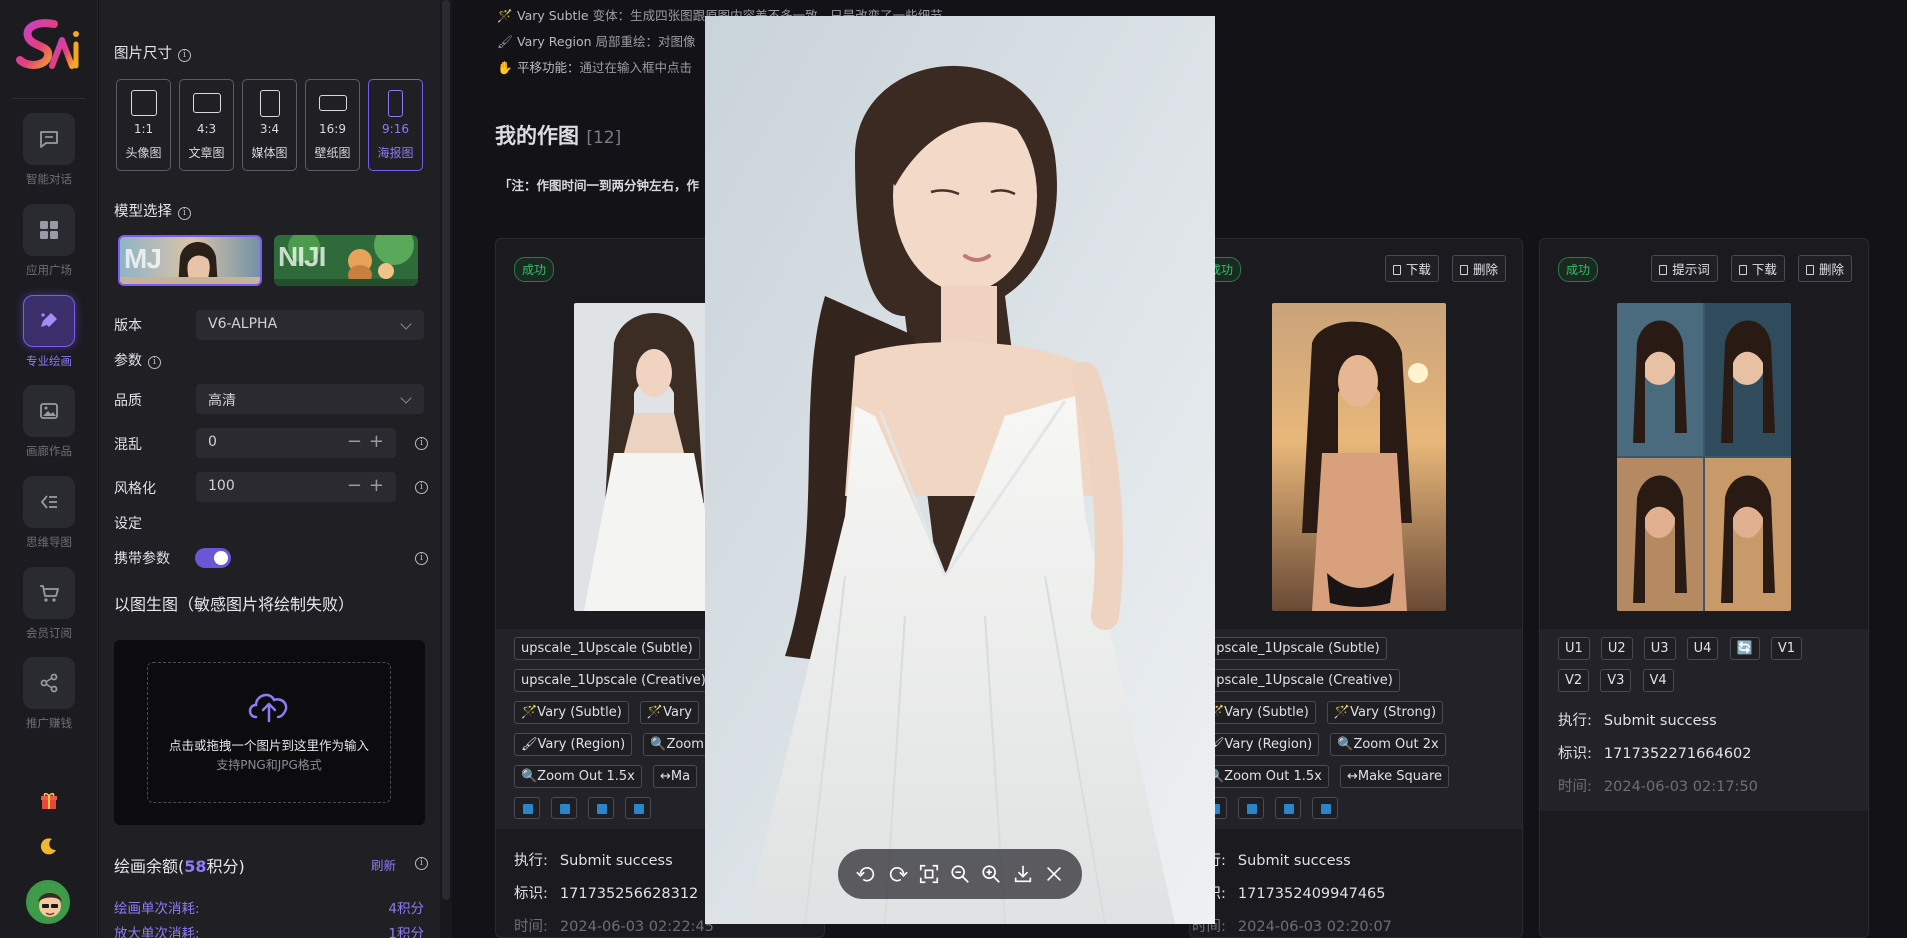 This screenshot has width=1907, height=938. What do you see at coordinates (49, 846) in the screenshot?
I see `moon-icon` at bounding box center [49, 846].